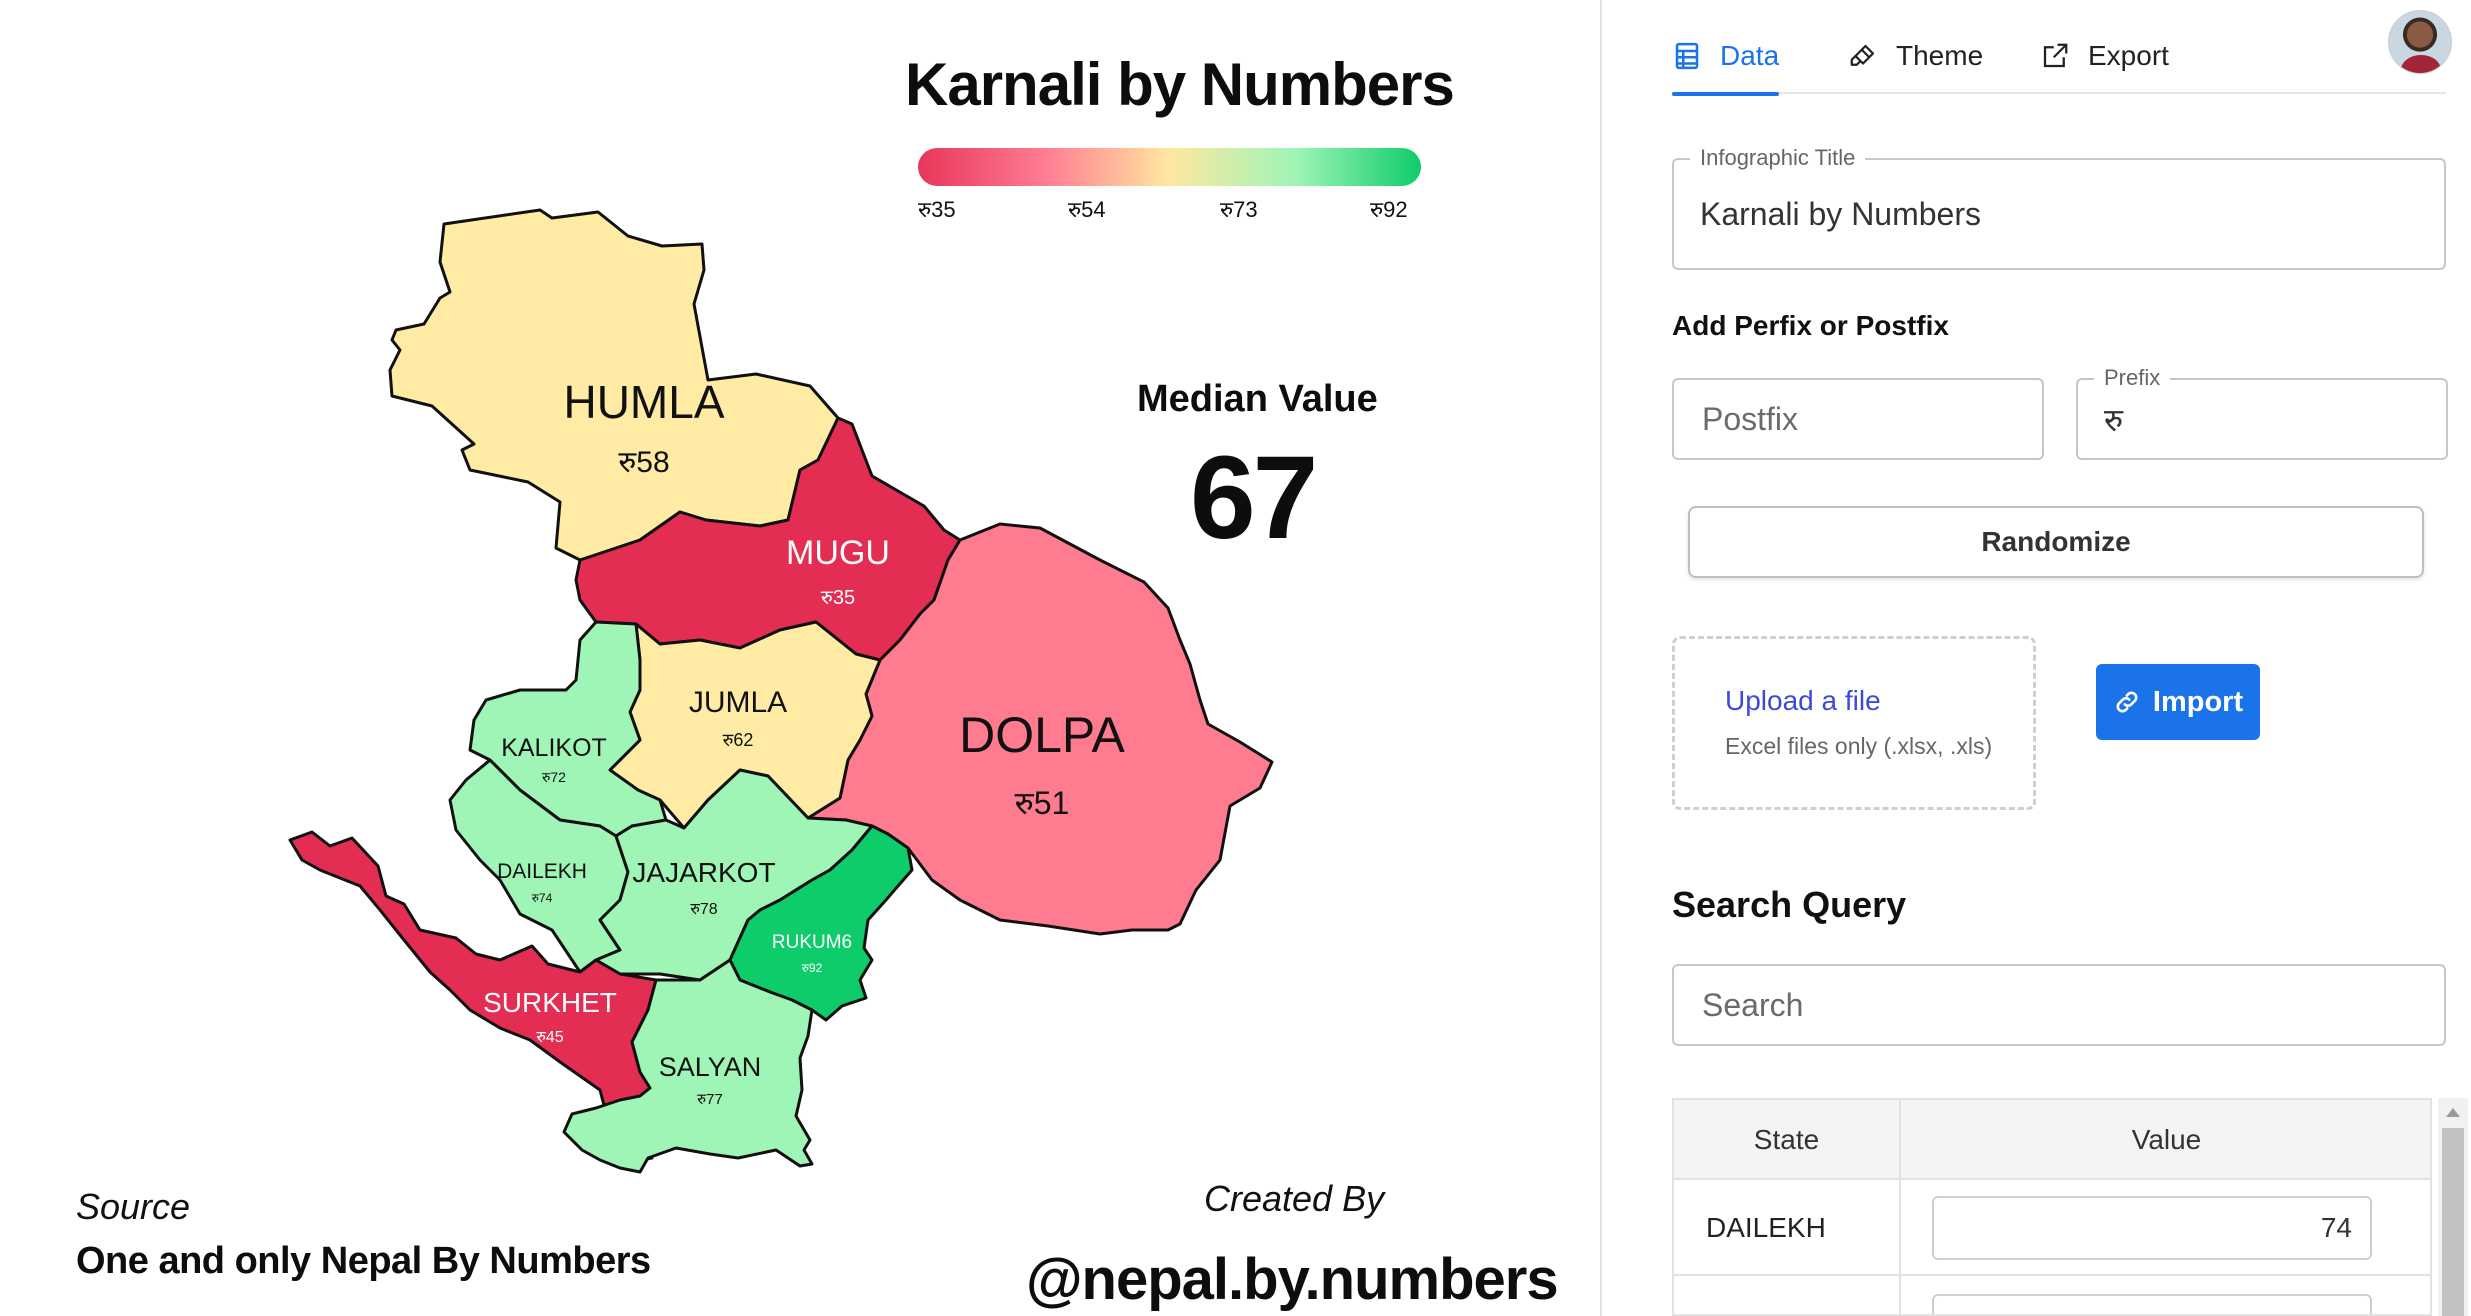 This screenshot has height=1316, width=2471. I want to click on import-button: Import, so click(2178, 702).